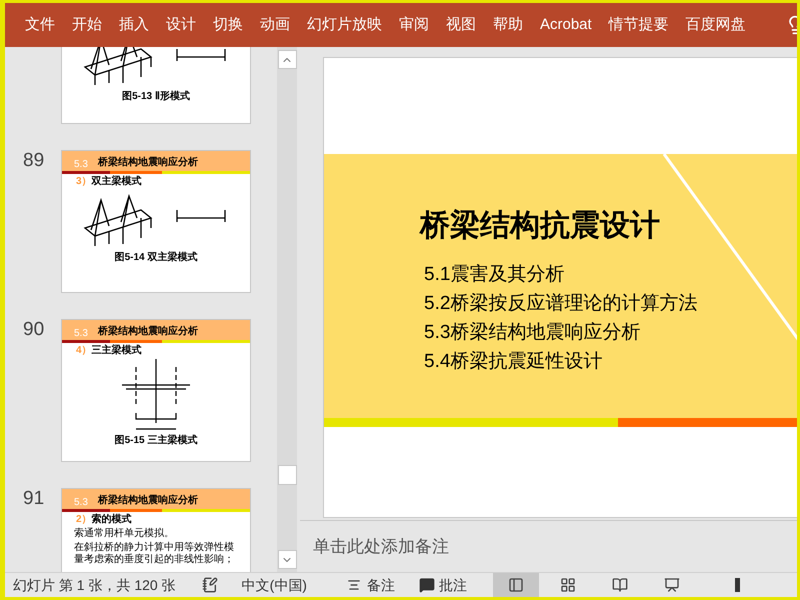  I want to click on outline-item: 5.1震害及其分析, so click(495, 275).